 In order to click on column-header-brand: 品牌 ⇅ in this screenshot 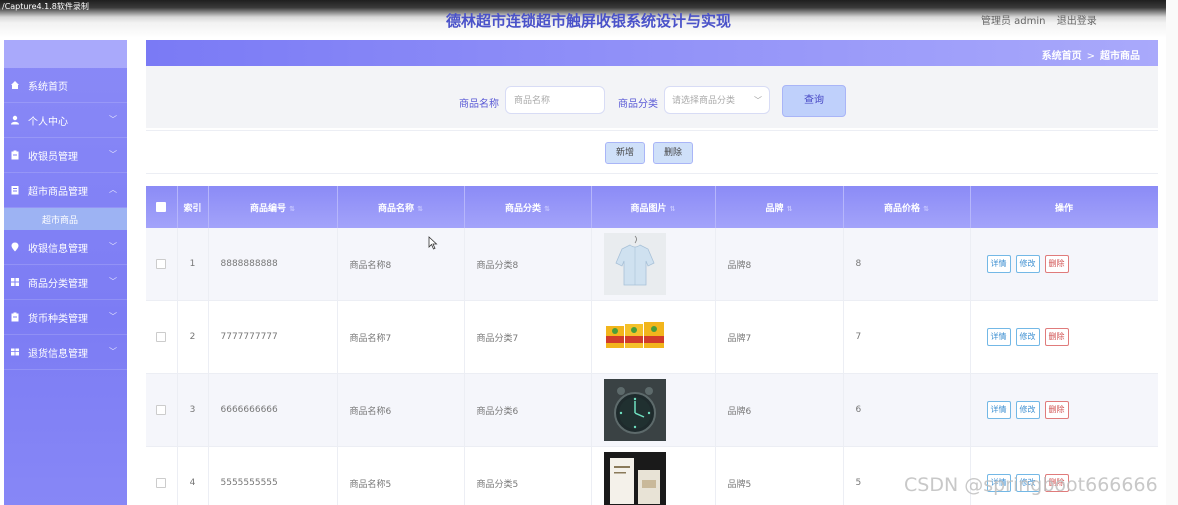, I will do `click(779, 207)`.